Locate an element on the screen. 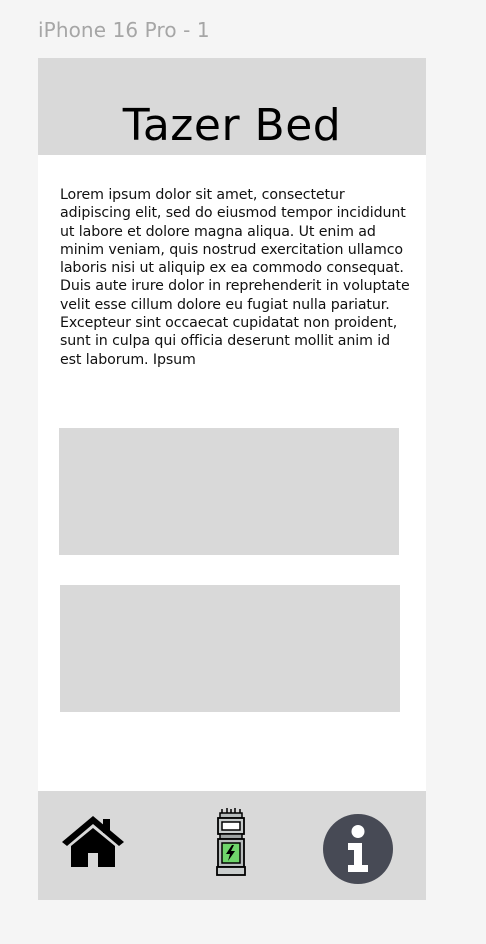 The image size is (486, 944). app-title: Tazer Bed is located at coordinates (232, 125).